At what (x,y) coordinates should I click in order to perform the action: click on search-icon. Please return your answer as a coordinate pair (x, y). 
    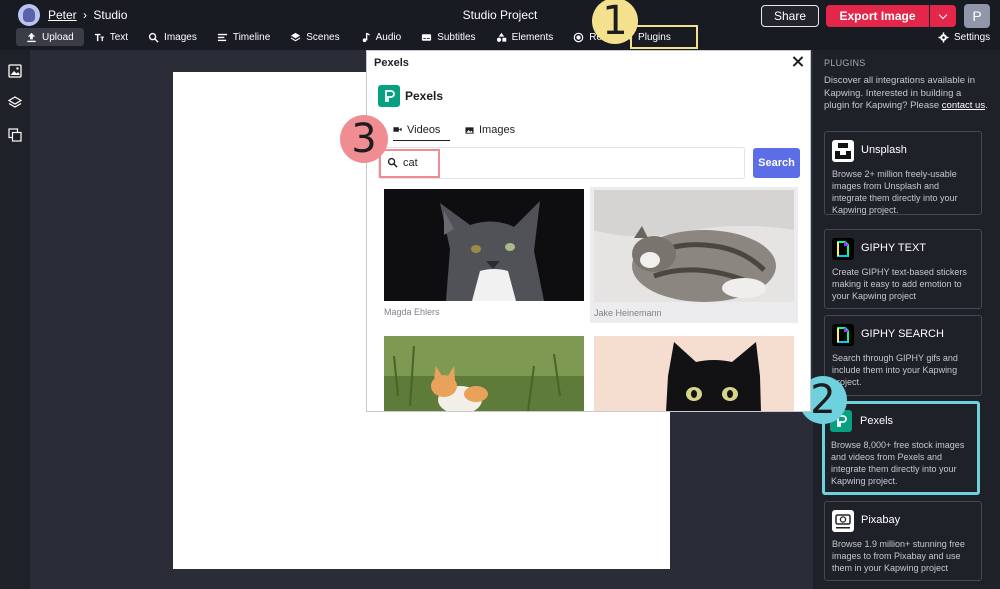
    Looking at the image, I should click on (153, 37).